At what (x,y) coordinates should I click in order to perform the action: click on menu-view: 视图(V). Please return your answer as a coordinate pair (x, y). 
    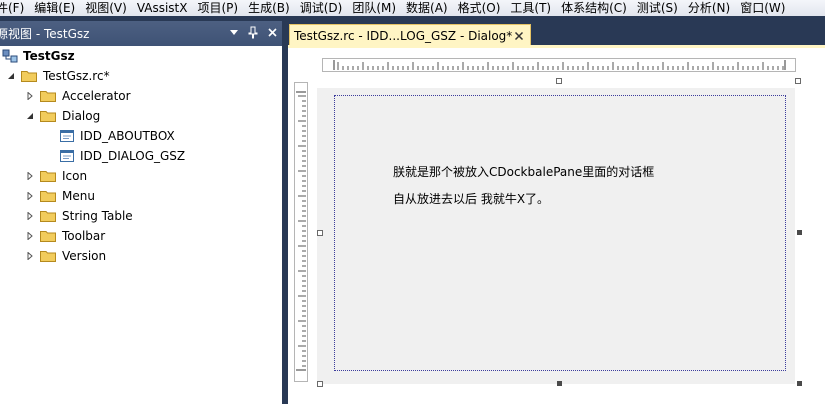
    Looking at the image, I should click on (107, 8).